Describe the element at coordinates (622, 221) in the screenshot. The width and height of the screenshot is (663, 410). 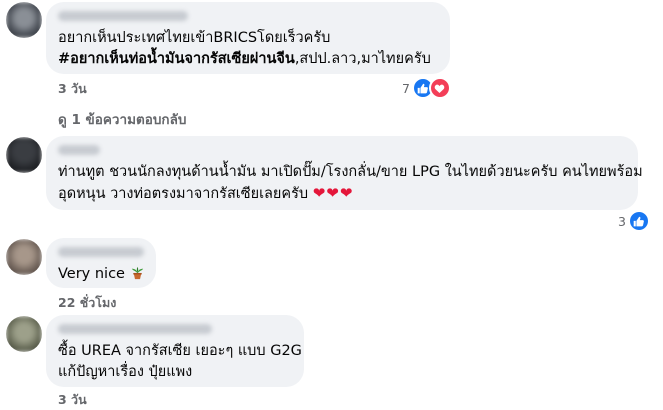
I see `reaction-count: 3` at that location.